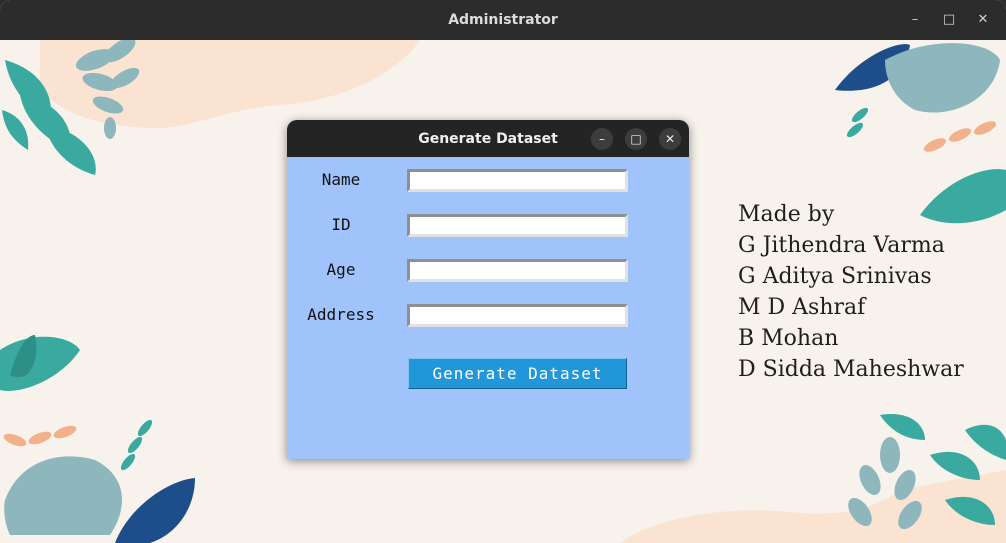 The height and width of the screenshot is (543, 1006). What do you see at coordinates (915, 20) in the screenshot?
I see `minimize-icon: –` at bounding box center [915, 20].